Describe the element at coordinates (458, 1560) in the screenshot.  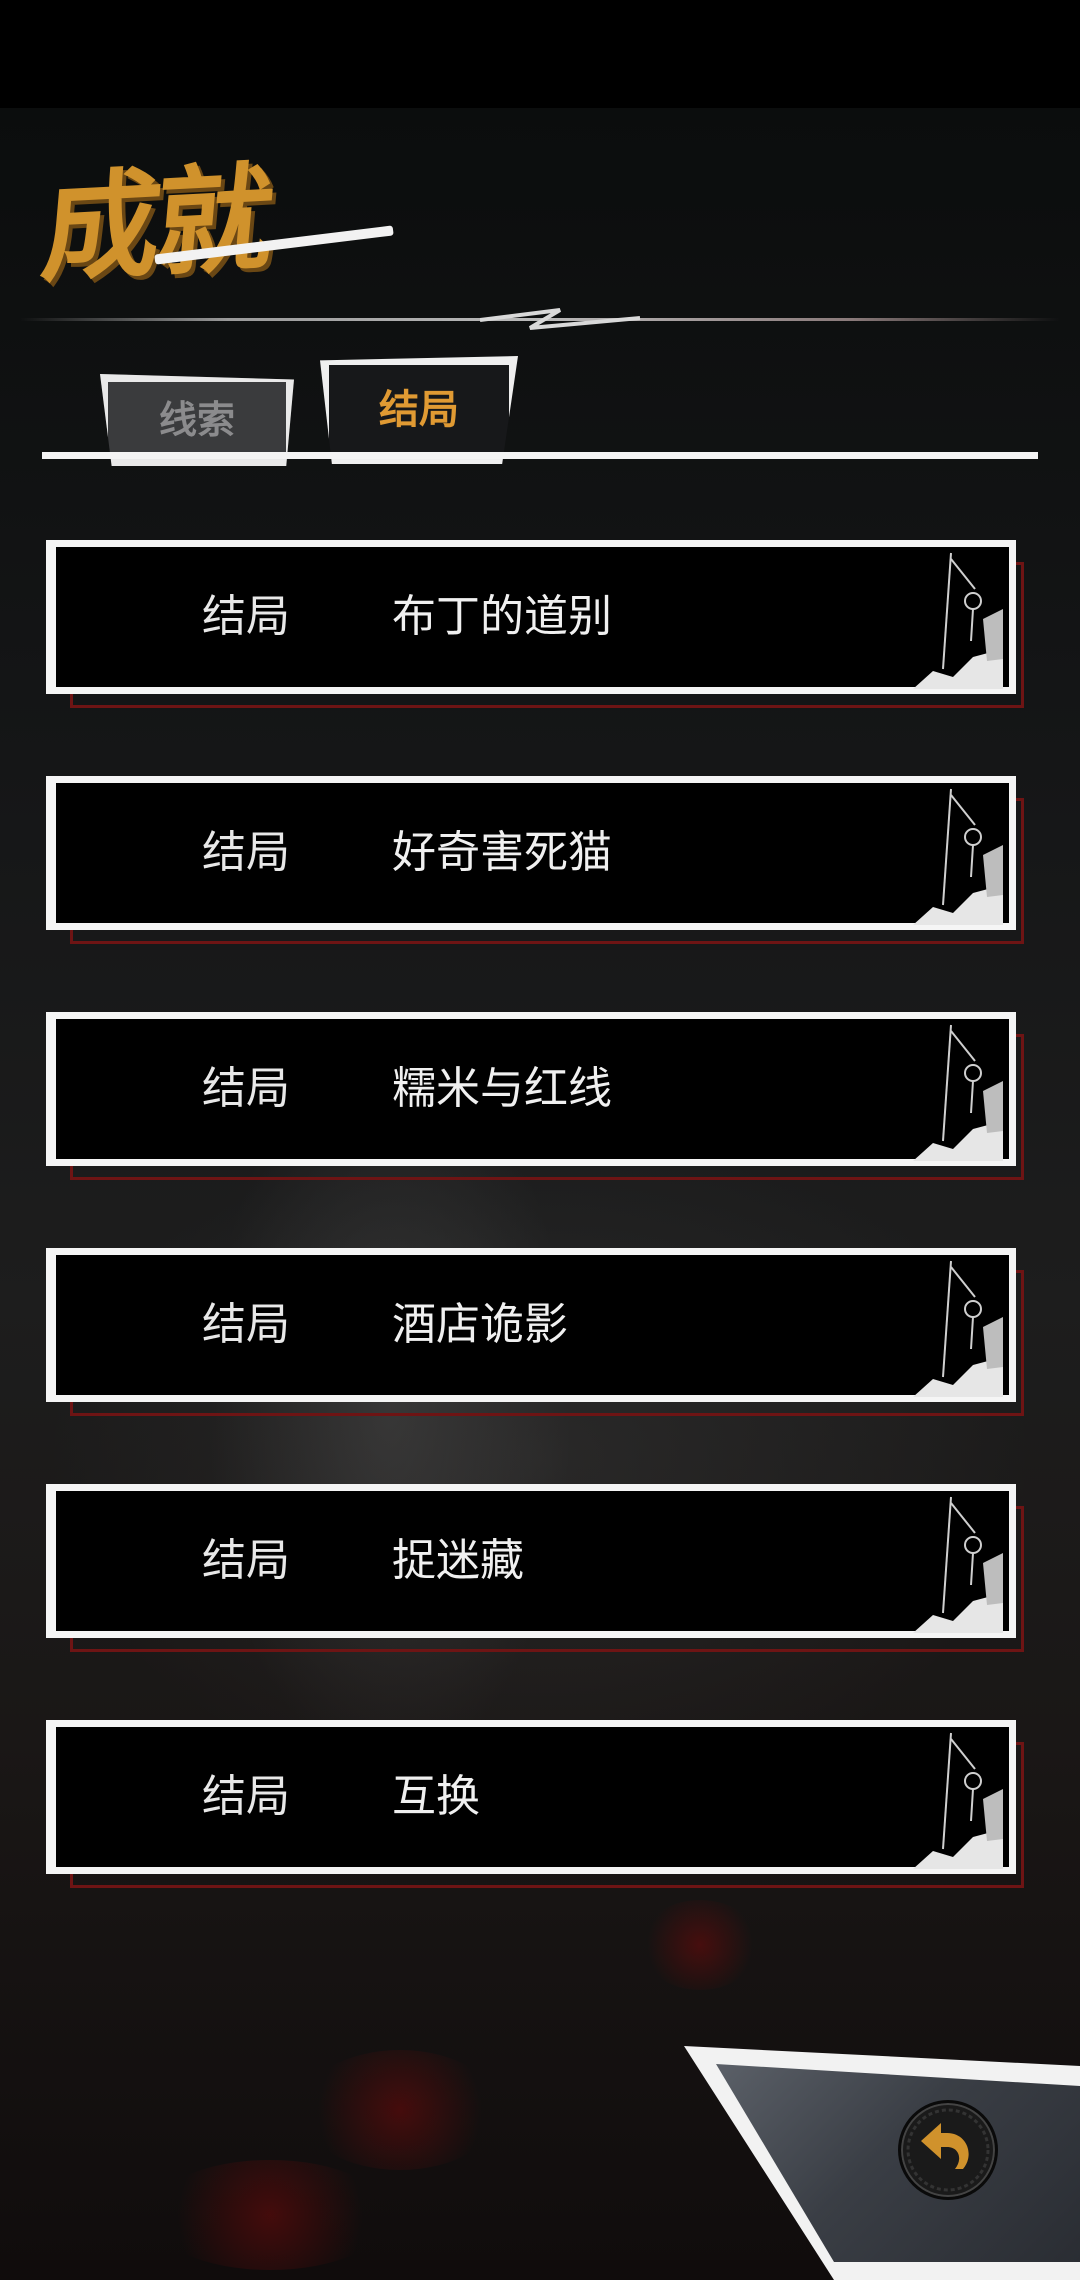
I see `ending-name: 捉迷藏` at that location.